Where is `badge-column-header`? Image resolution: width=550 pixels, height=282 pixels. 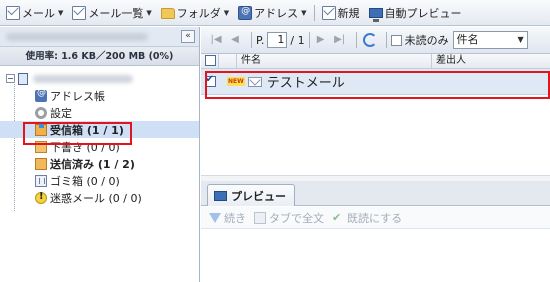 badge-column-header is located at coordinates (228, 61).